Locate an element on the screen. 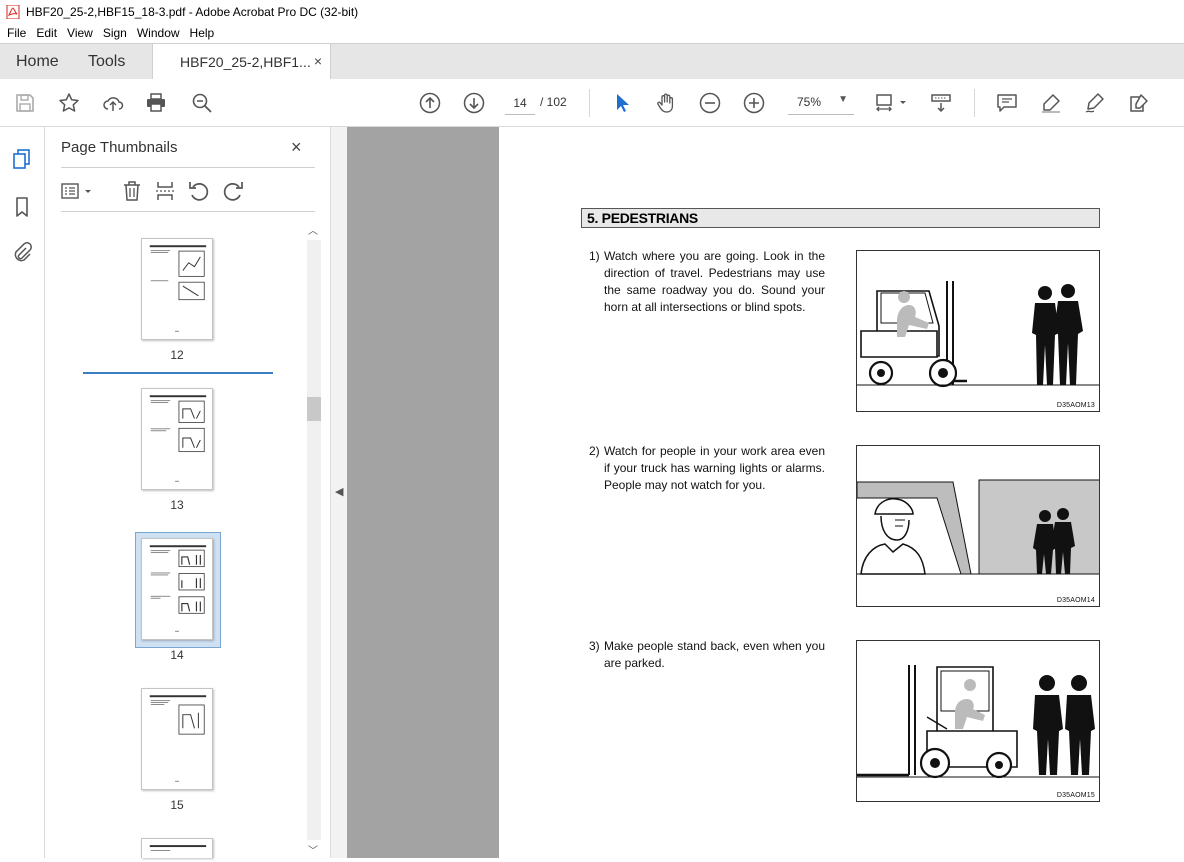 The height and width of the screenshot is (862, 1184). tab-document: HBF20_25-2,HBF1... × is located at coordinates (241, 62).